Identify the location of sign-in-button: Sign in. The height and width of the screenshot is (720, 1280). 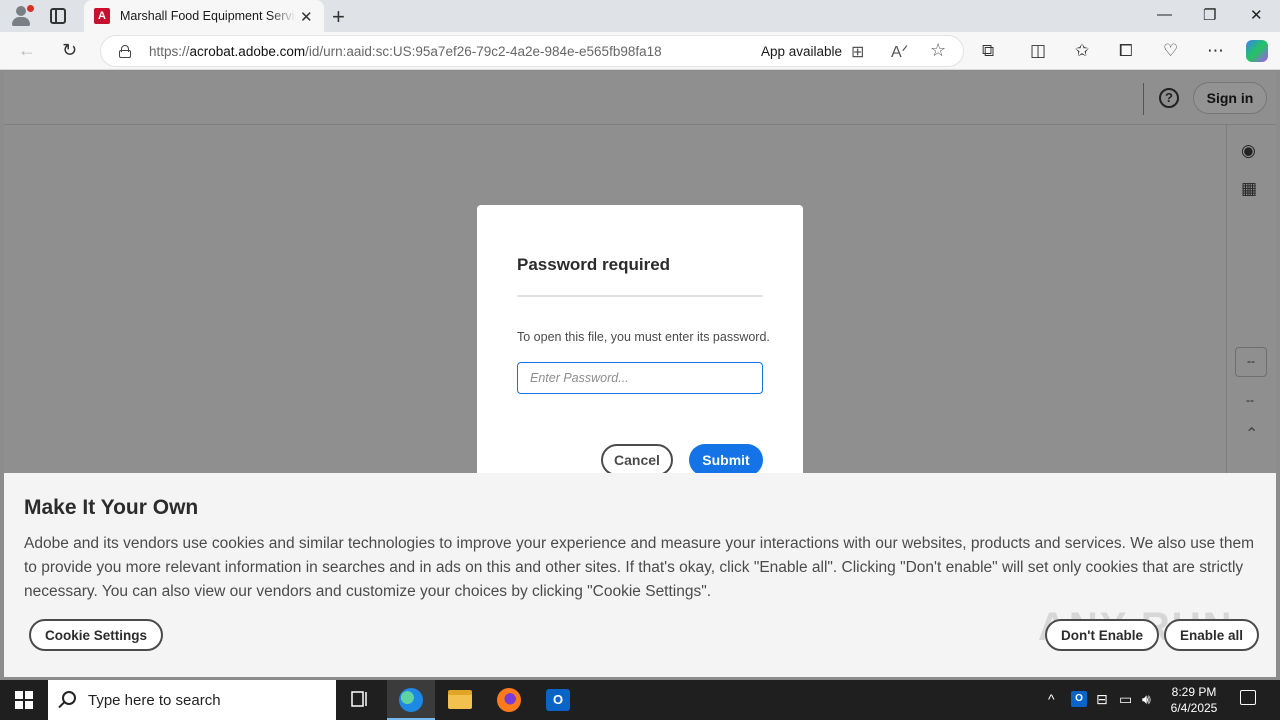
(1230, 98).